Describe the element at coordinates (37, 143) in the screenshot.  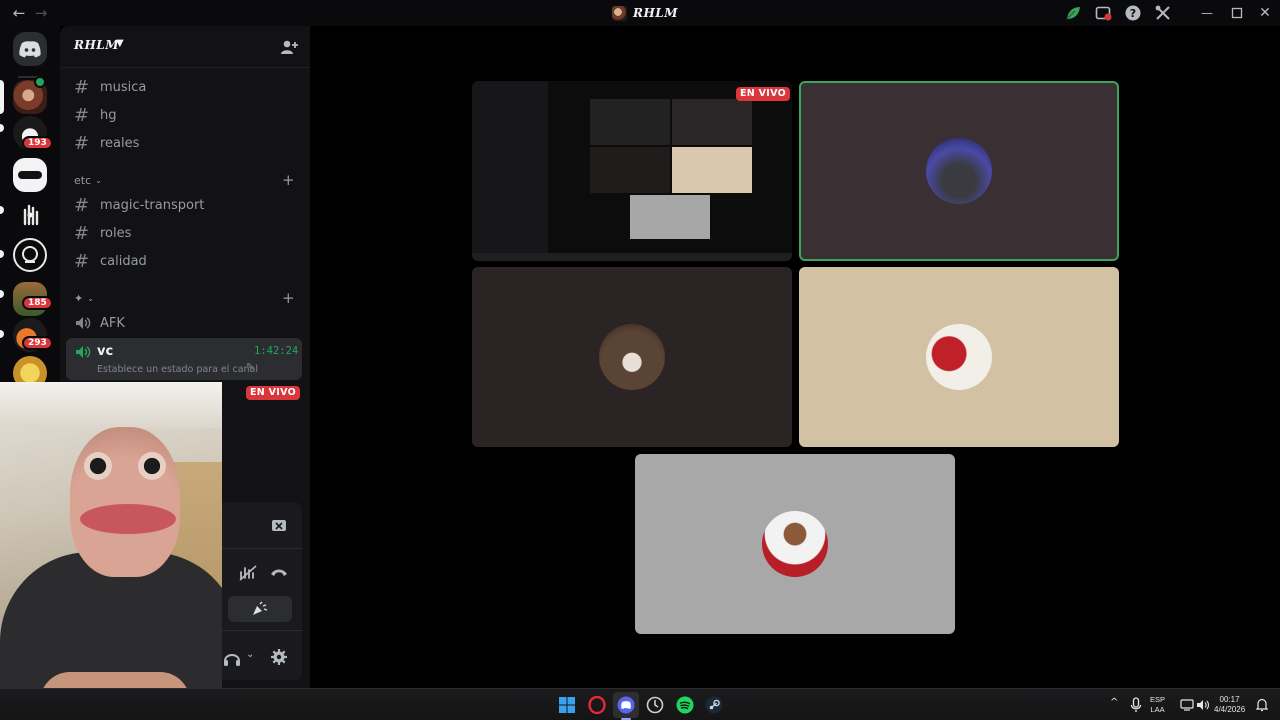
I see `mention-badge: 193` at that location.